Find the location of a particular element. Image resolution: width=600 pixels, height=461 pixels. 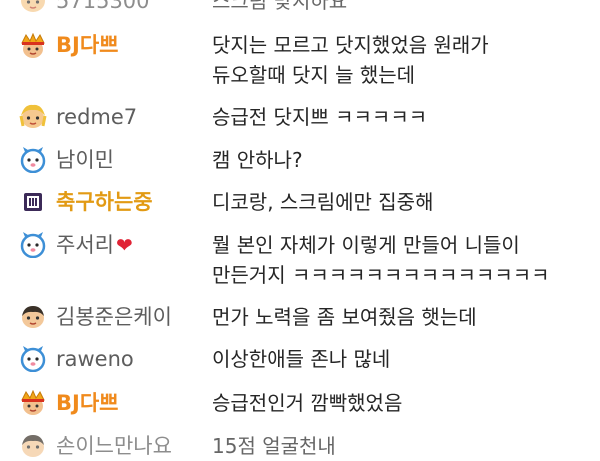

chat-message: redme7 승급전 닷지쁘 ㅋㅋㅋㅋㅋ is located at coordinates (300, 117).